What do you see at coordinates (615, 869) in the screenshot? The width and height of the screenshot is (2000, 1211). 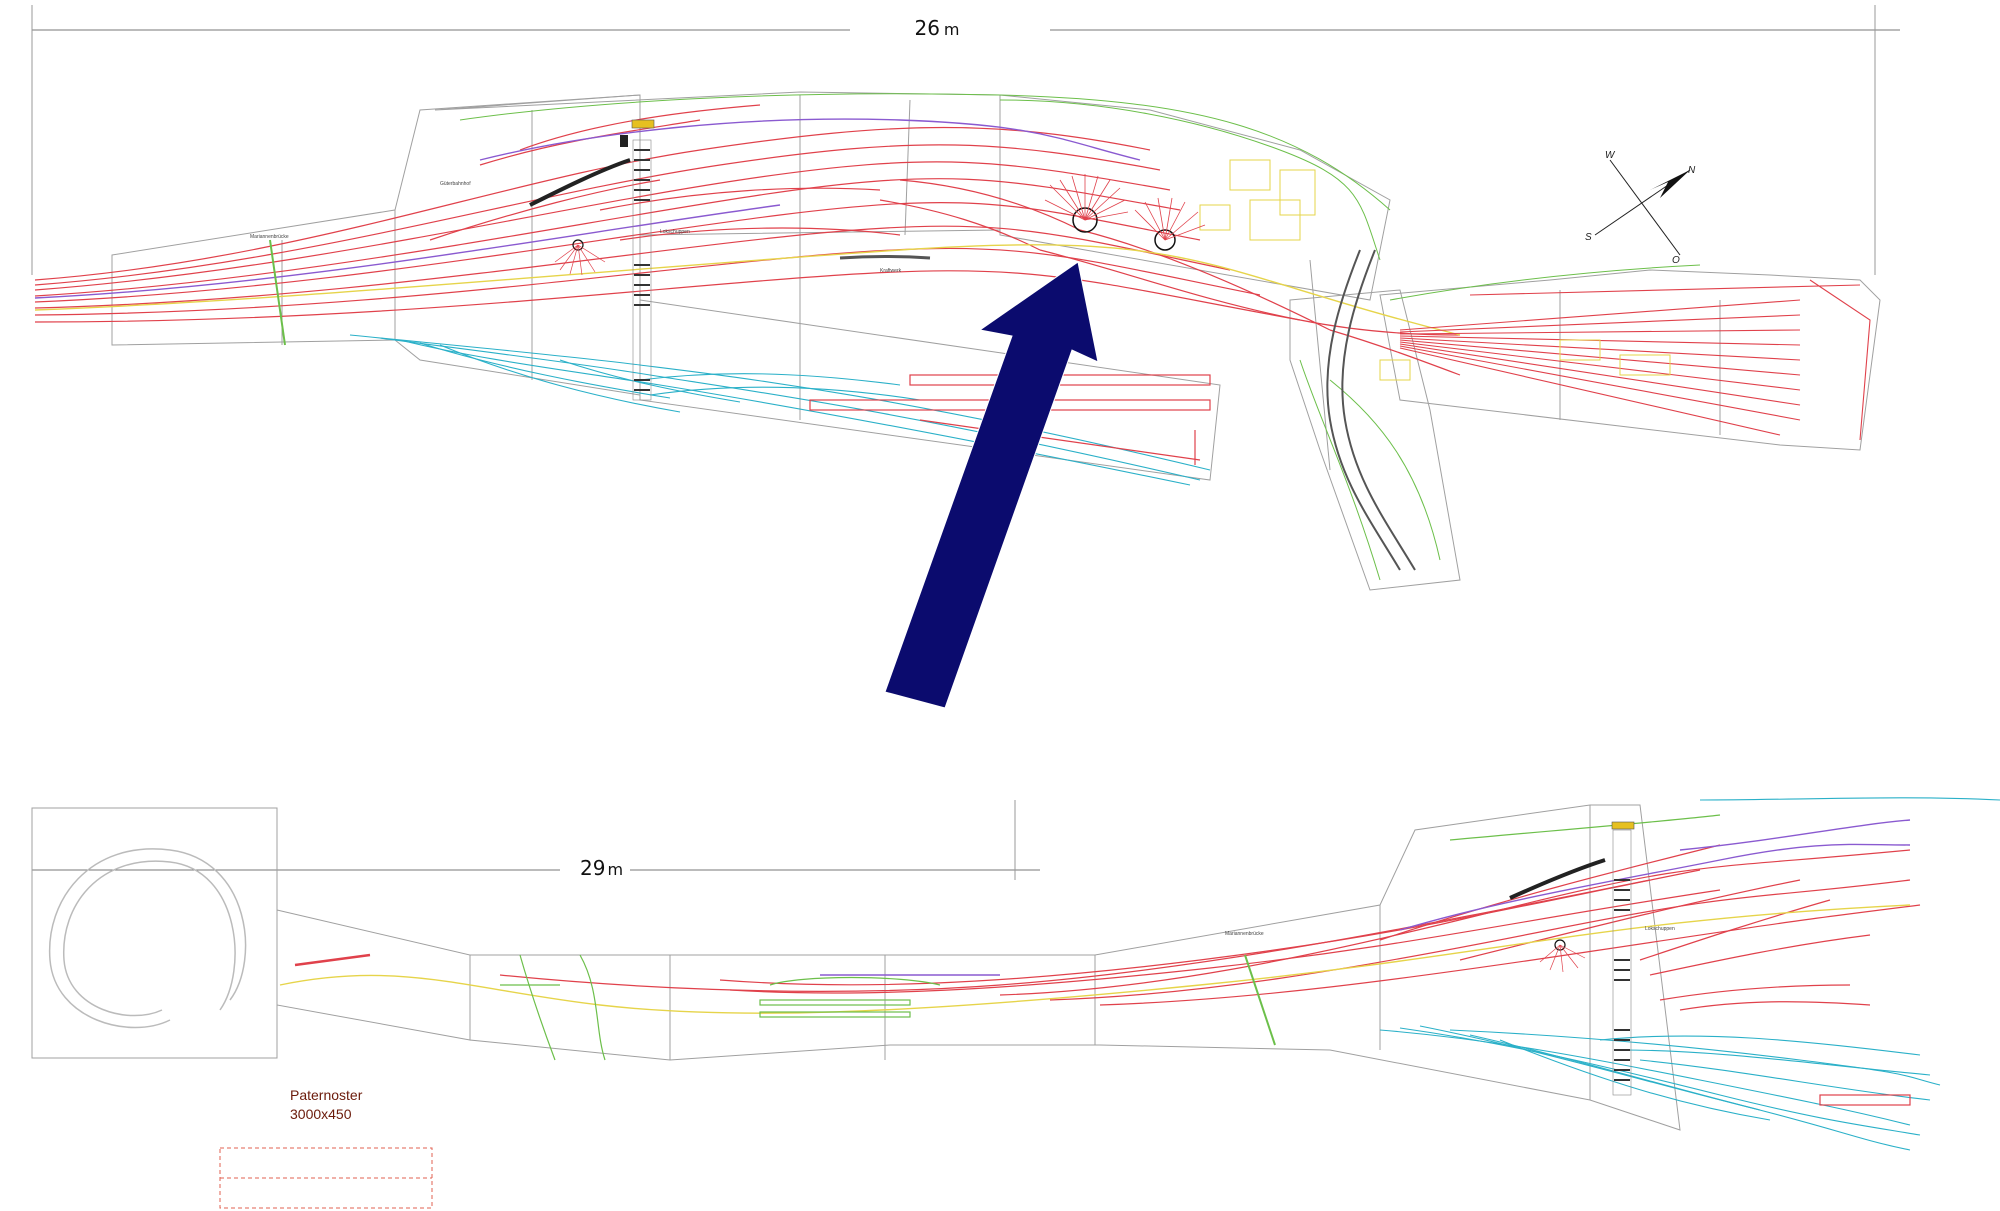 I see `bottom-dimension-unit: m` at bounding box center [615, 869].